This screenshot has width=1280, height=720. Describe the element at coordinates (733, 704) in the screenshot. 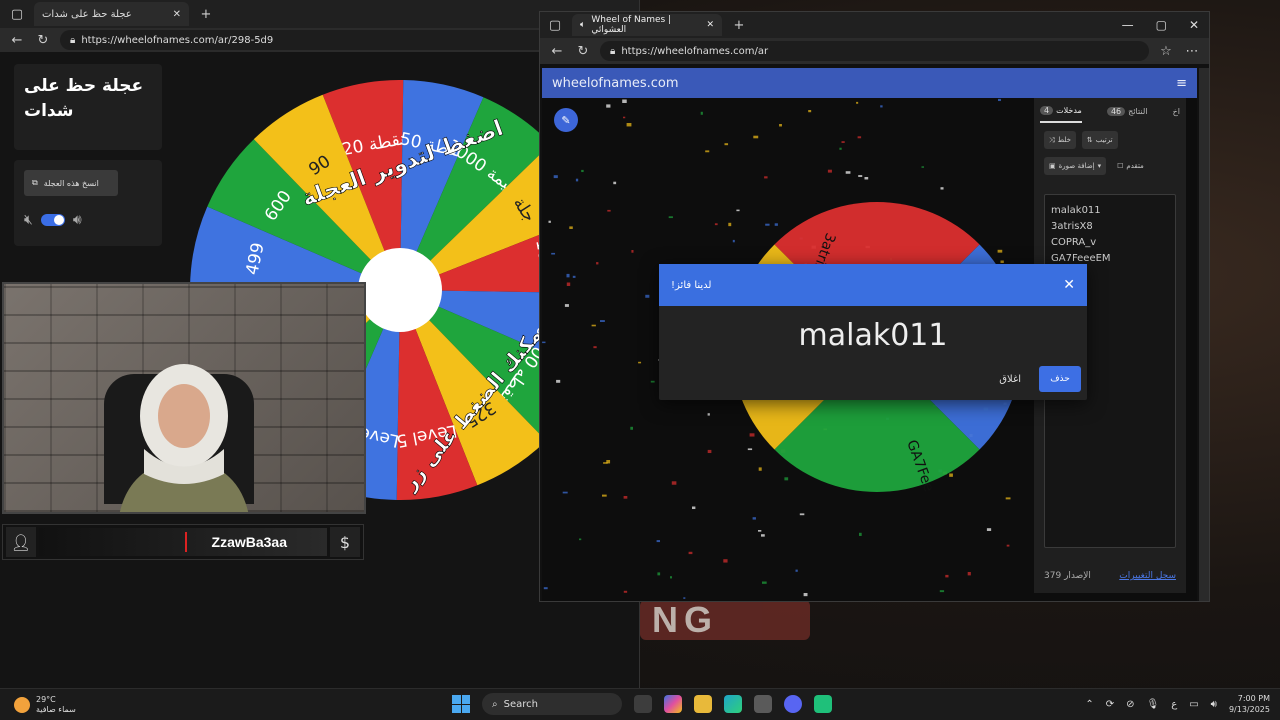

I see `edge-icon` at that location.